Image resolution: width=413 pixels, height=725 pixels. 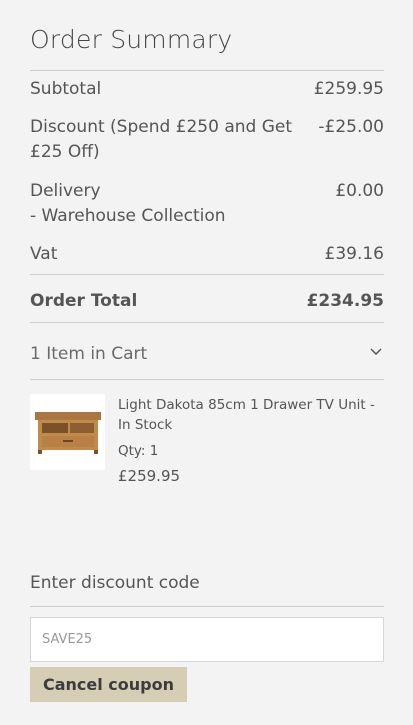 I want to click on tv-unit-thumbnail-icon, so click(x=68, y=433).